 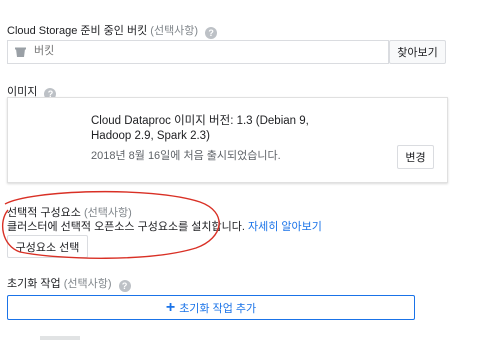 What do you see at coordinates (186, 156) in the screenshot?
I see `image-release-note: 2018년 8월 16일에 처음 출시되었습니다.` at bounding box center [186, 156].